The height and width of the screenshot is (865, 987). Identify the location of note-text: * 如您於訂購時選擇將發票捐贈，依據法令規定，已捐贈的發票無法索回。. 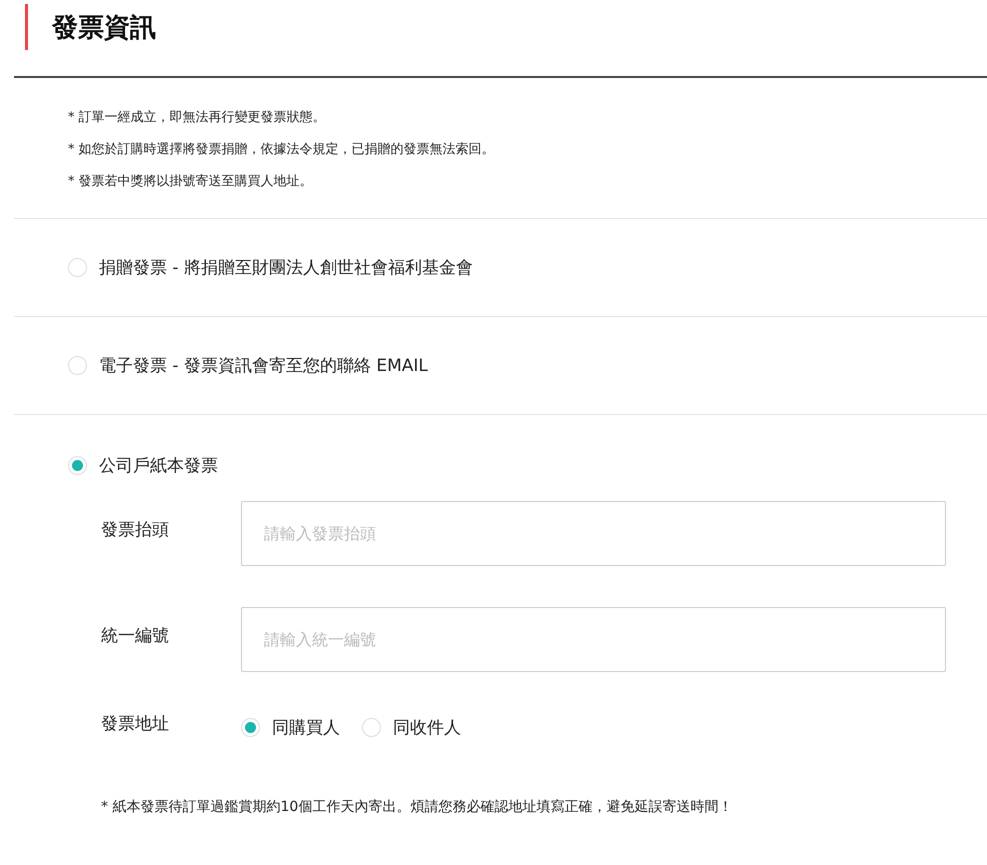
(282, 150).